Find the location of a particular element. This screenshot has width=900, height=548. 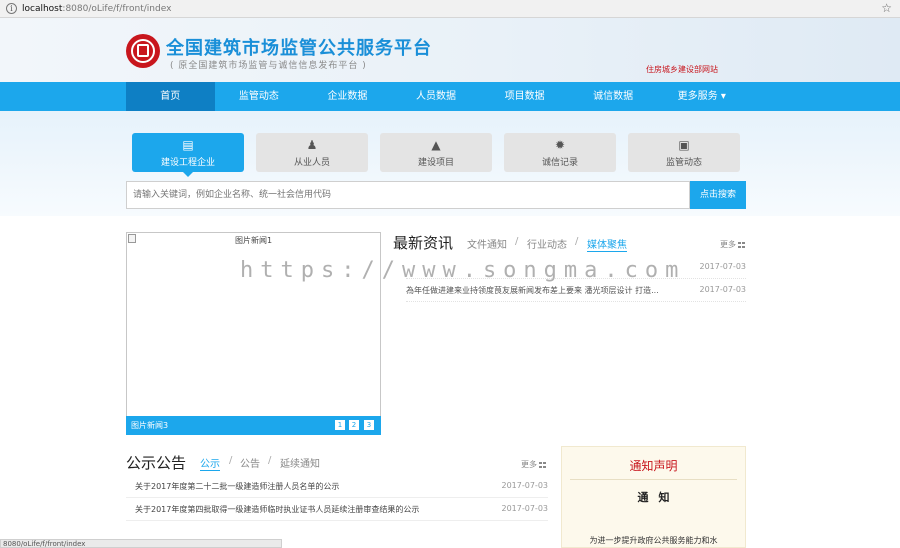

notice-heading: 通知 is located at coordinates (658, 497).